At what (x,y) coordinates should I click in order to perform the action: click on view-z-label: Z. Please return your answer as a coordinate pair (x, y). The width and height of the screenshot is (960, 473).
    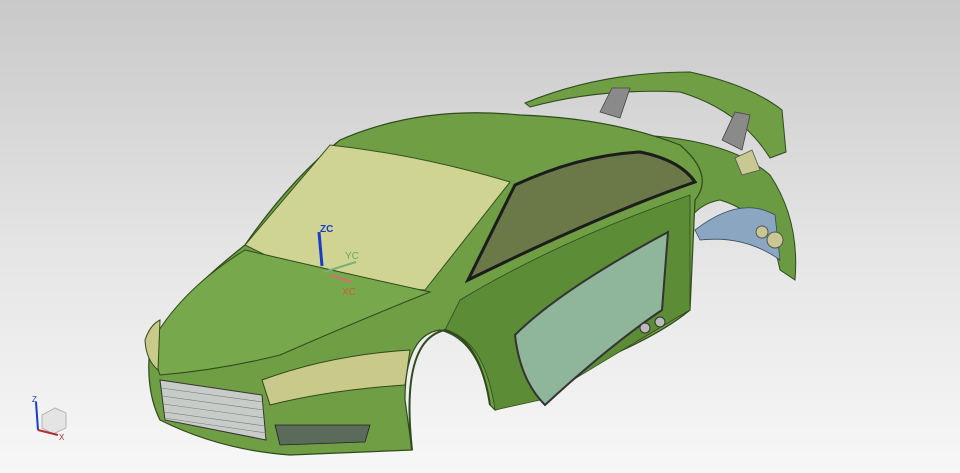
    Looking at the image, I should click on (34, 399).